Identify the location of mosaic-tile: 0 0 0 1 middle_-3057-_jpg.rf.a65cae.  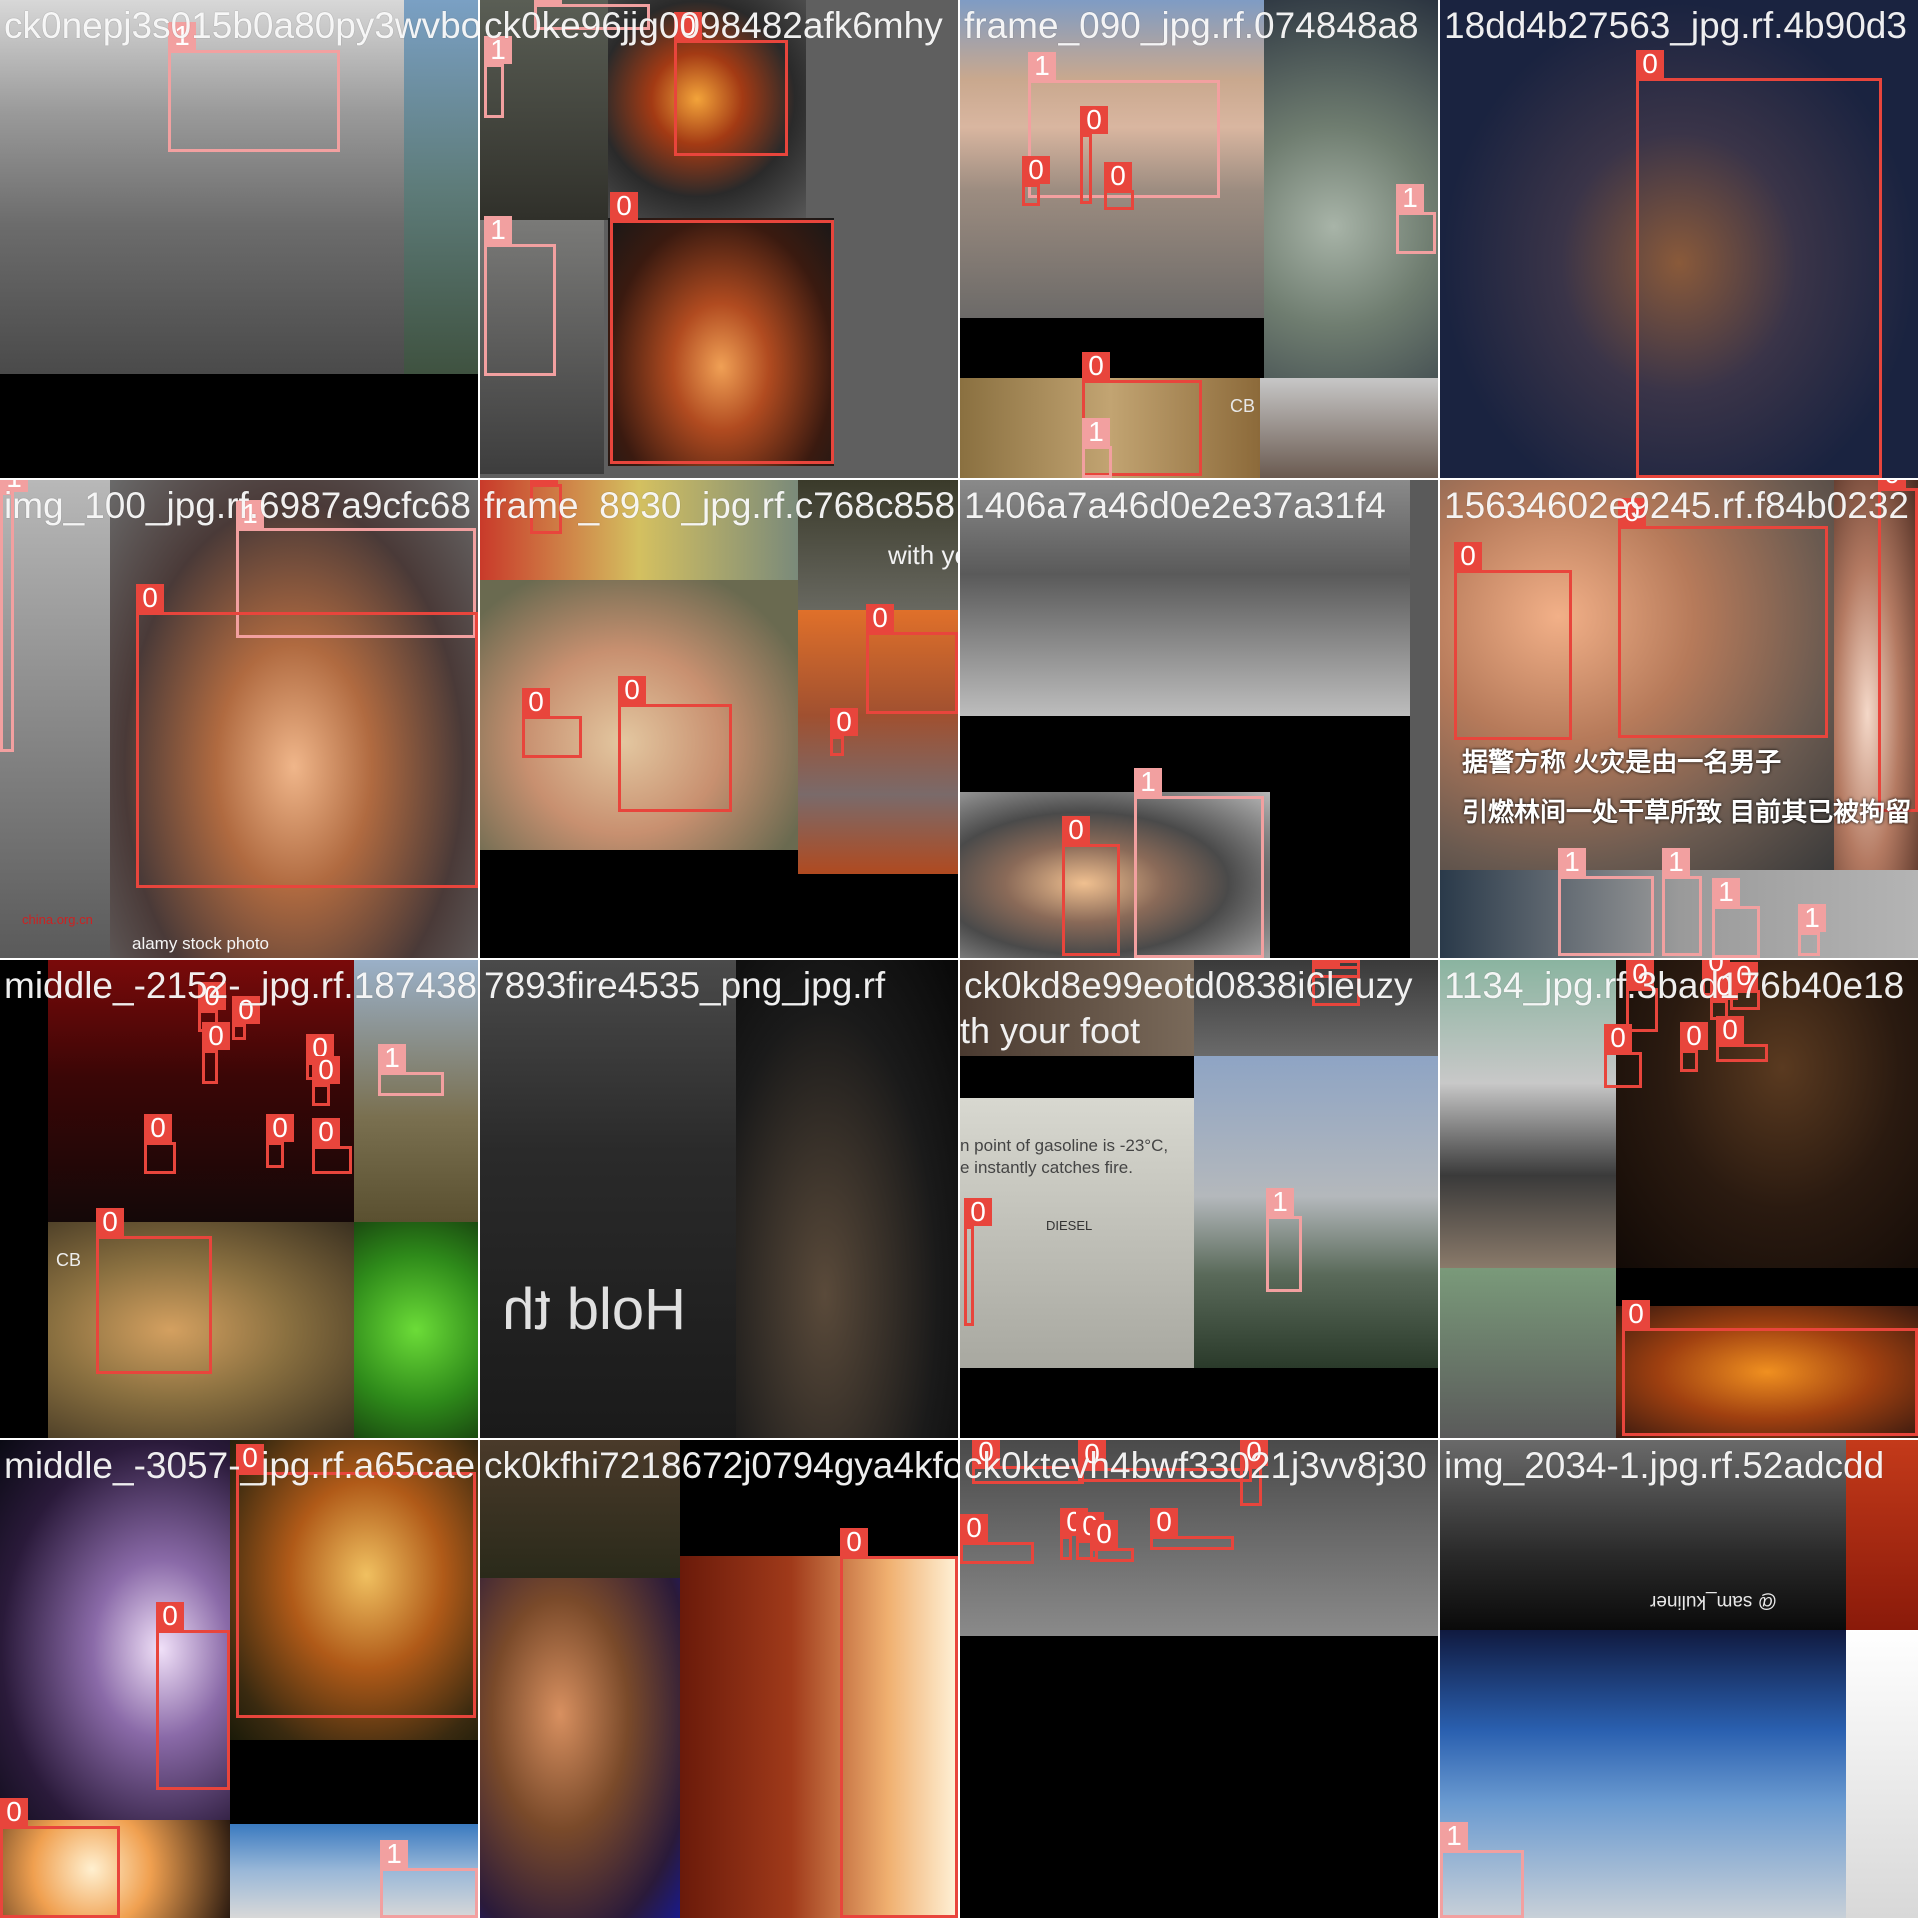
(239, 1679).